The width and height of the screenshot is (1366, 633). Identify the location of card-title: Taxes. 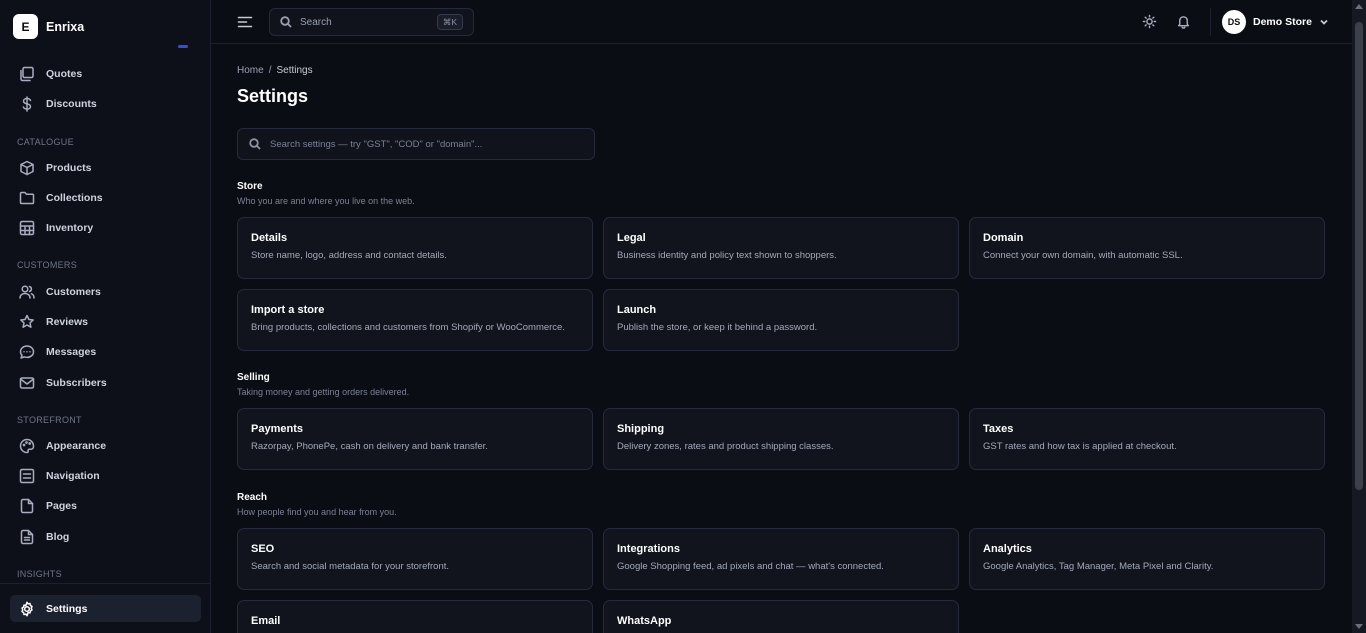
(998, 429).